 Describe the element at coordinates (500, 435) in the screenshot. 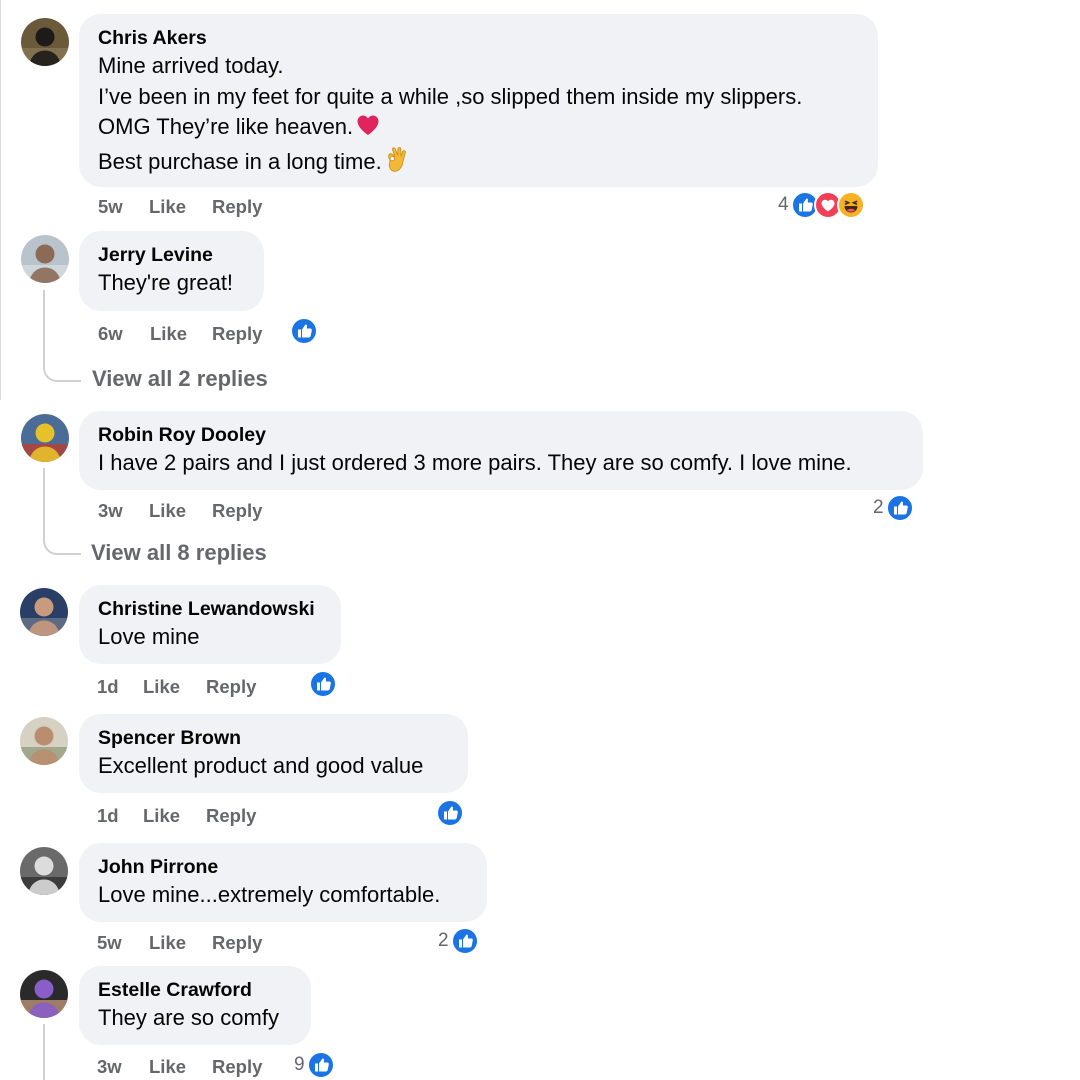

I see `comment-author: Robin Roy Dooley` at that location.